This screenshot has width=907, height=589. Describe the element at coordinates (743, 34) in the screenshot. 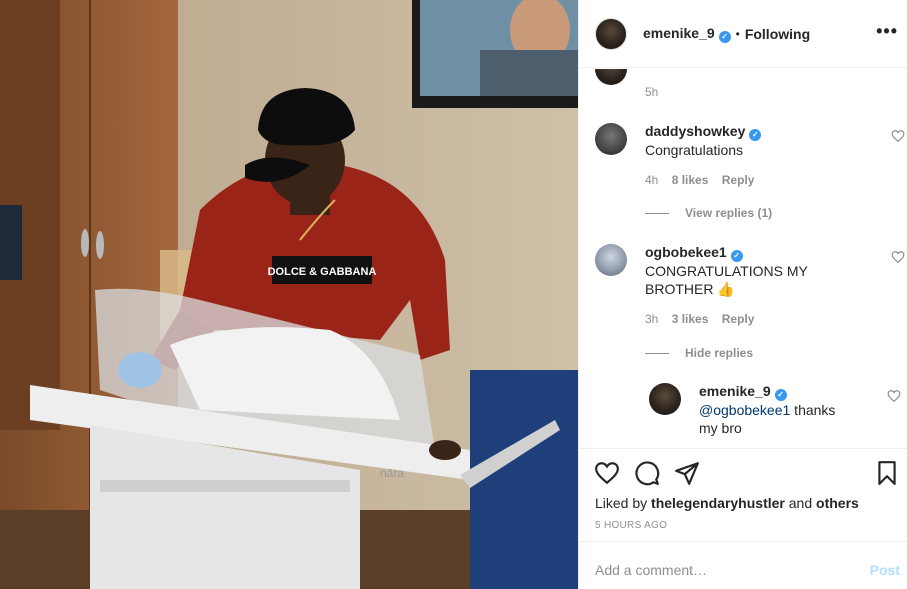

I see `post-header: emenike_9 ✓ • Following •••` at that location.